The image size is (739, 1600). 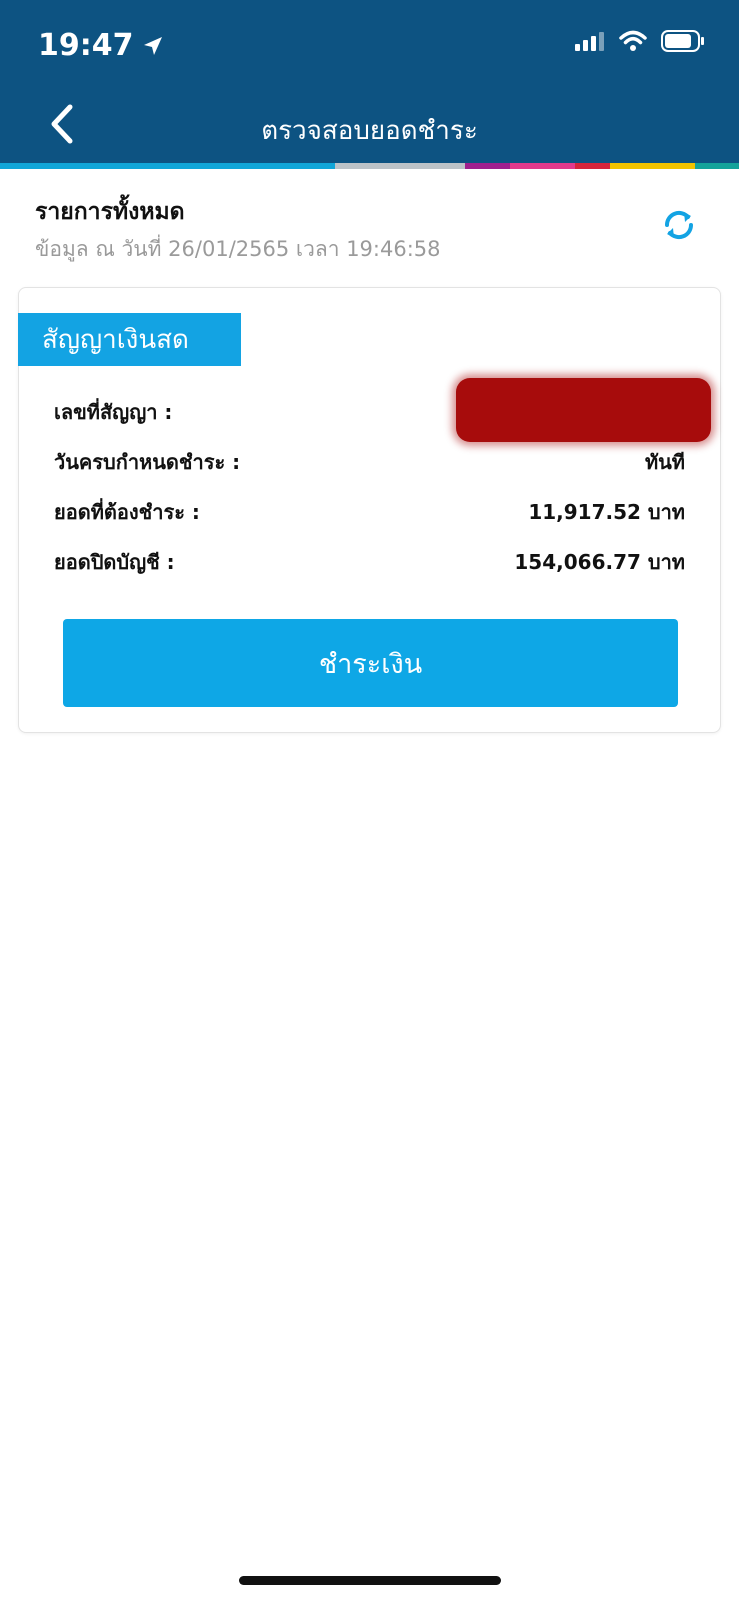 What do you see at coordinates (114, 562) in the screenshot?
I see `payoff-amount-label: ยอดปิดบัญชี :` at bounding box center [114, 562].